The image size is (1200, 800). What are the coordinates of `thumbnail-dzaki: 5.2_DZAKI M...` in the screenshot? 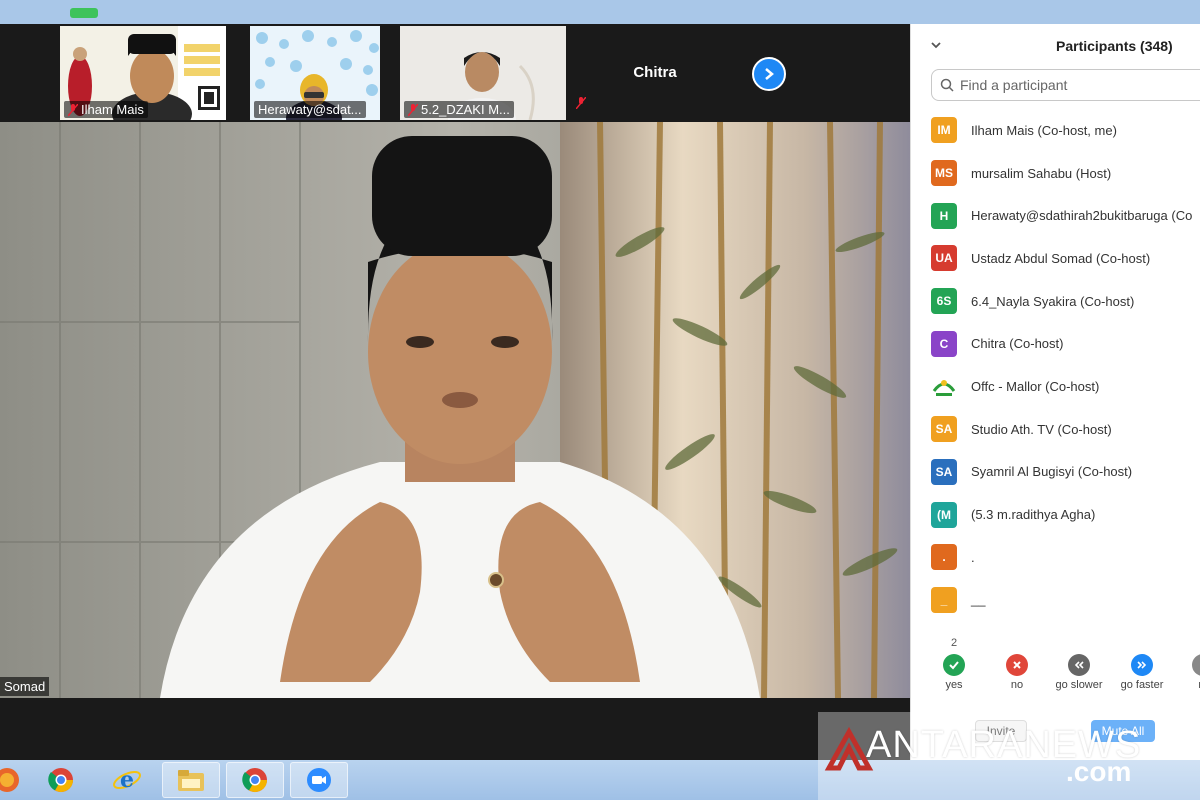 It's located at (483, 73).